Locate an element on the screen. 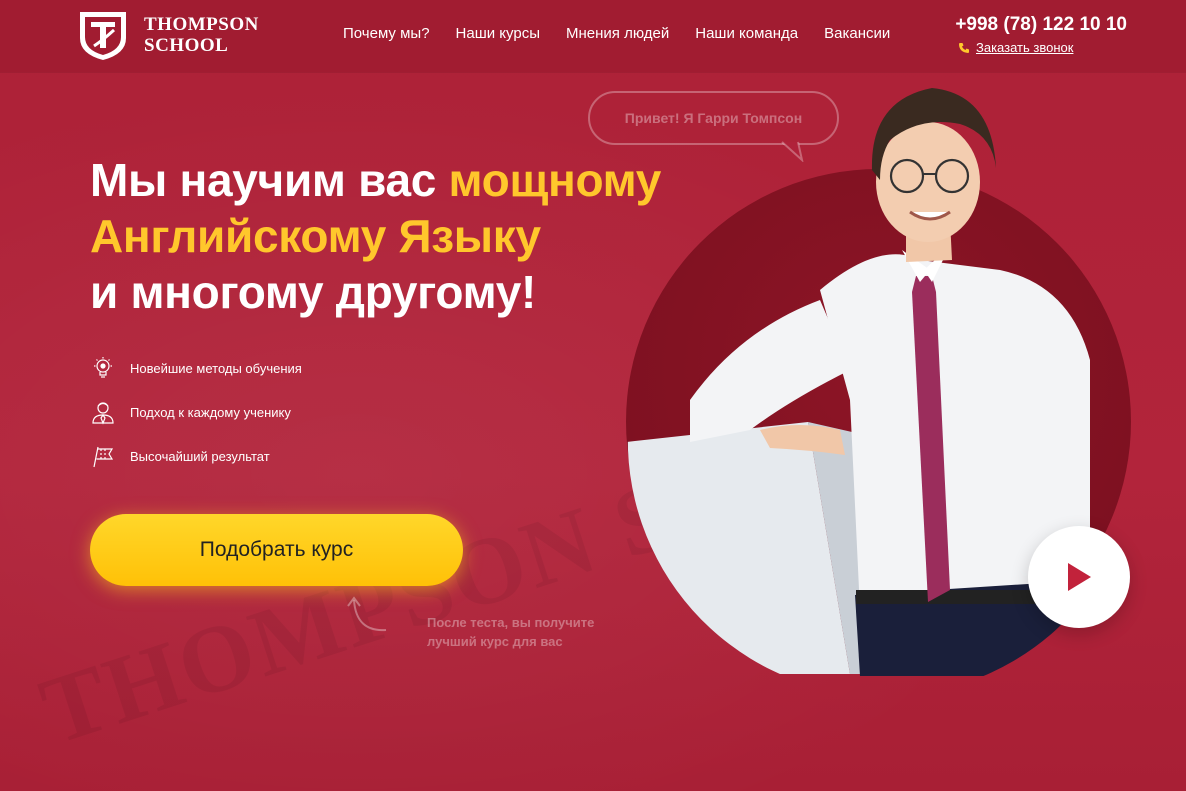 This screenshot has height=791, width=1186. logo: THOMPSON SCHOOL is located at coordinates (167, 35).